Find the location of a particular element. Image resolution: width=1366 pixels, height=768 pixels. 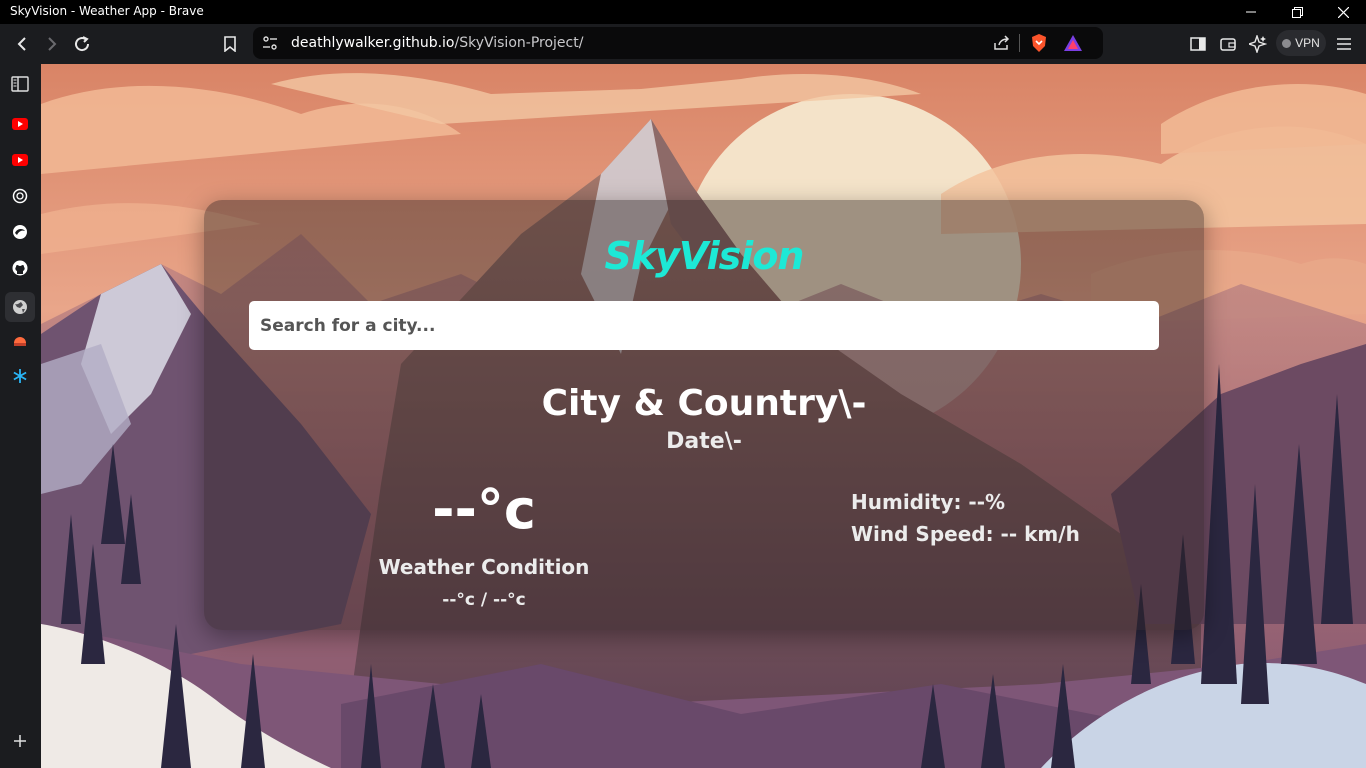

sidebar-panel-button is located at coordinates (20, 84).